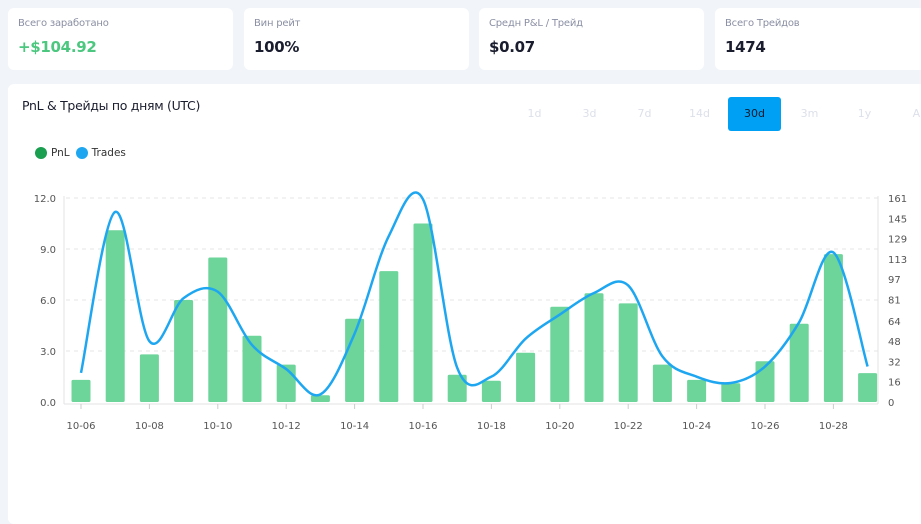 The image size is (921, 524). I want to click on y-right-tick-label: 129, so click(897, 240).